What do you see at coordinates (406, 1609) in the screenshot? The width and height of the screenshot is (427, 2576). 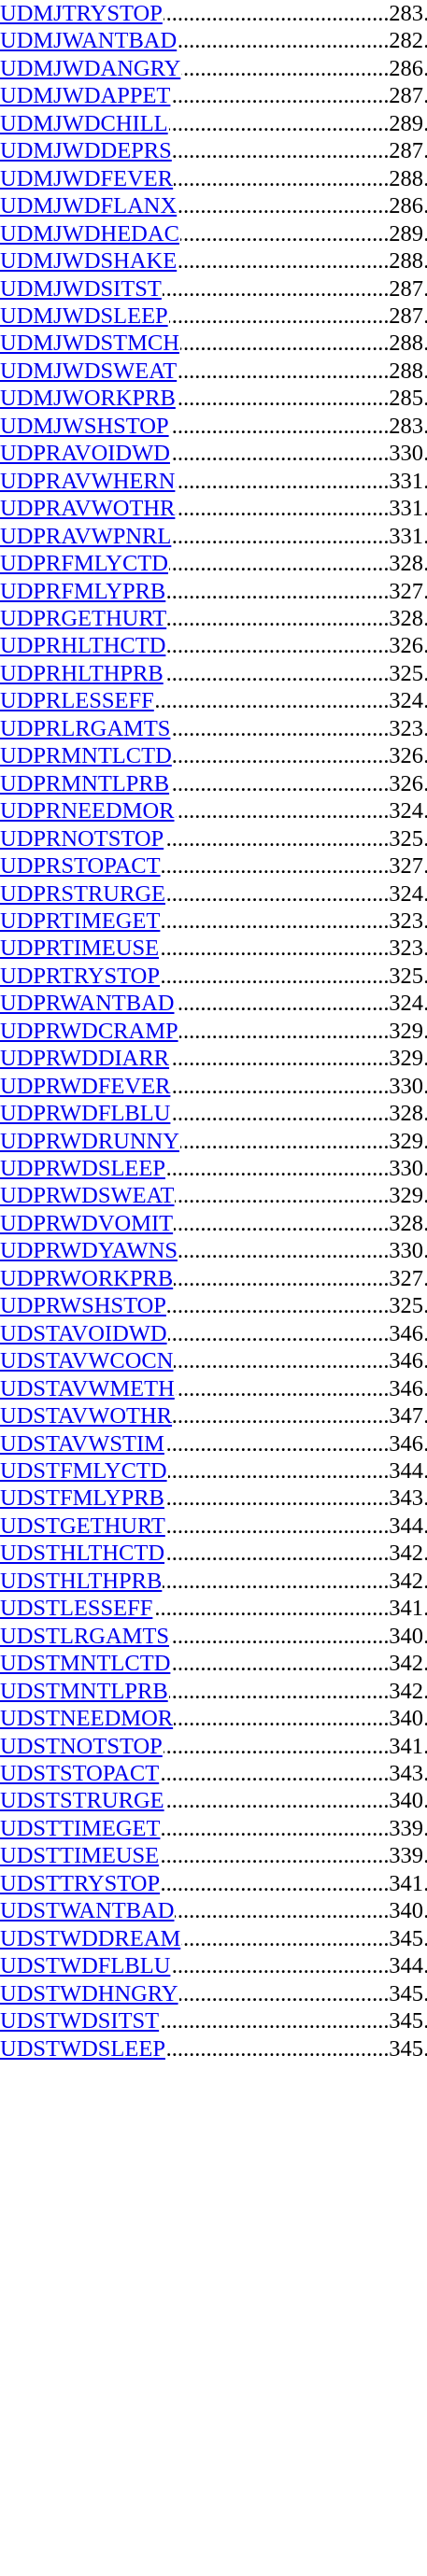 I see `page-number: 341` at bounding box center [406, 1609].